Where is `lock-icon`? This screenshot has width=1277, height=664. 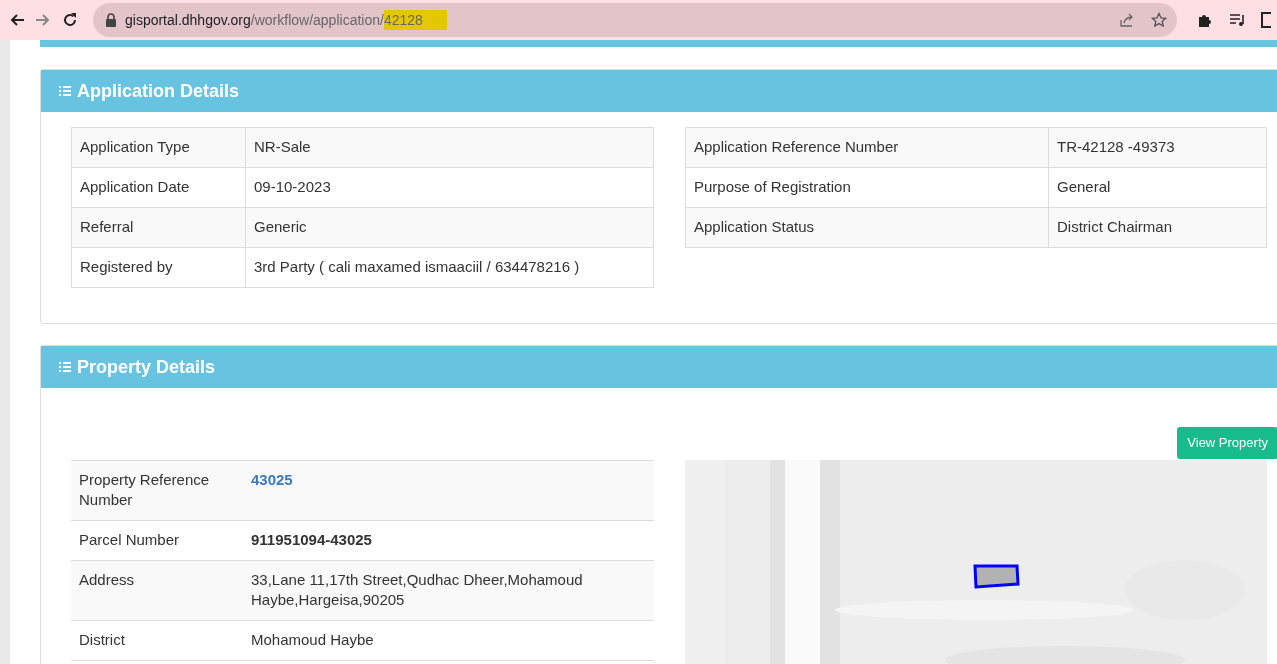 lock-icon is located at coordinates (111, 20).